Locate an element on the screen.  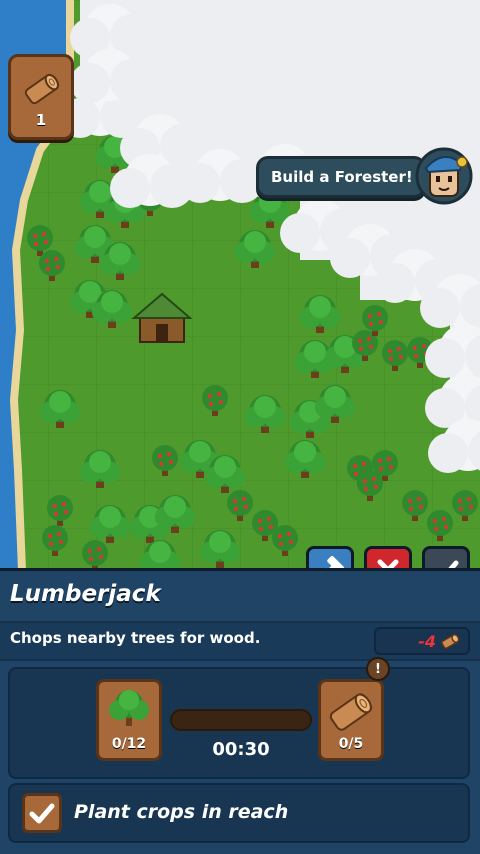
output-count: 0/5 is located at coordinates (351, 744).